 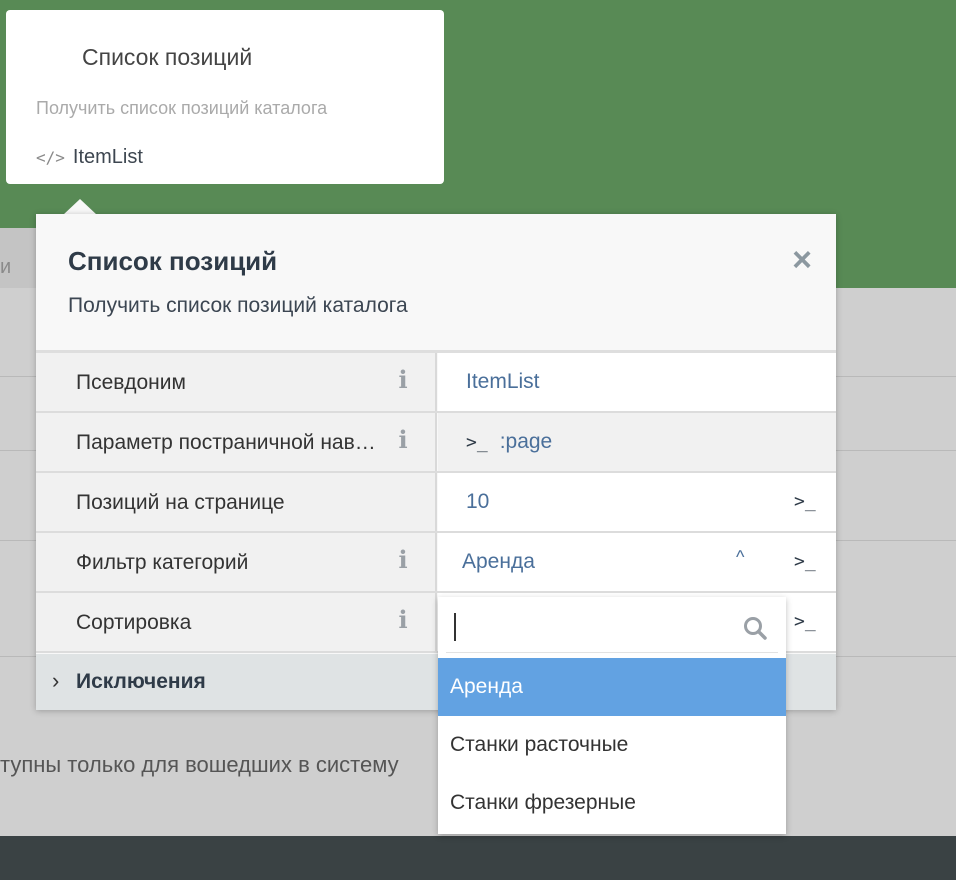 I want to click on method-code-name: ItemList, so click(x=107, y=157).